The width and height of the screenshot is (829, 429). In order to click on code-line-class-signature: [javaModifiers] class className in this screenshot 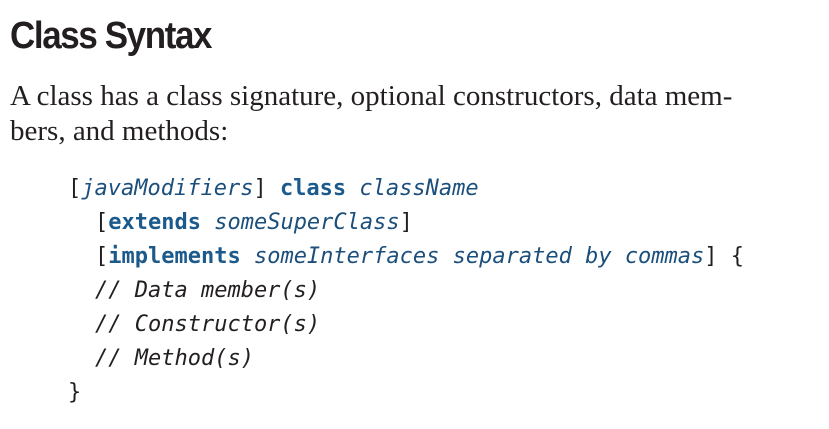, I will do `click(406, 189)`.